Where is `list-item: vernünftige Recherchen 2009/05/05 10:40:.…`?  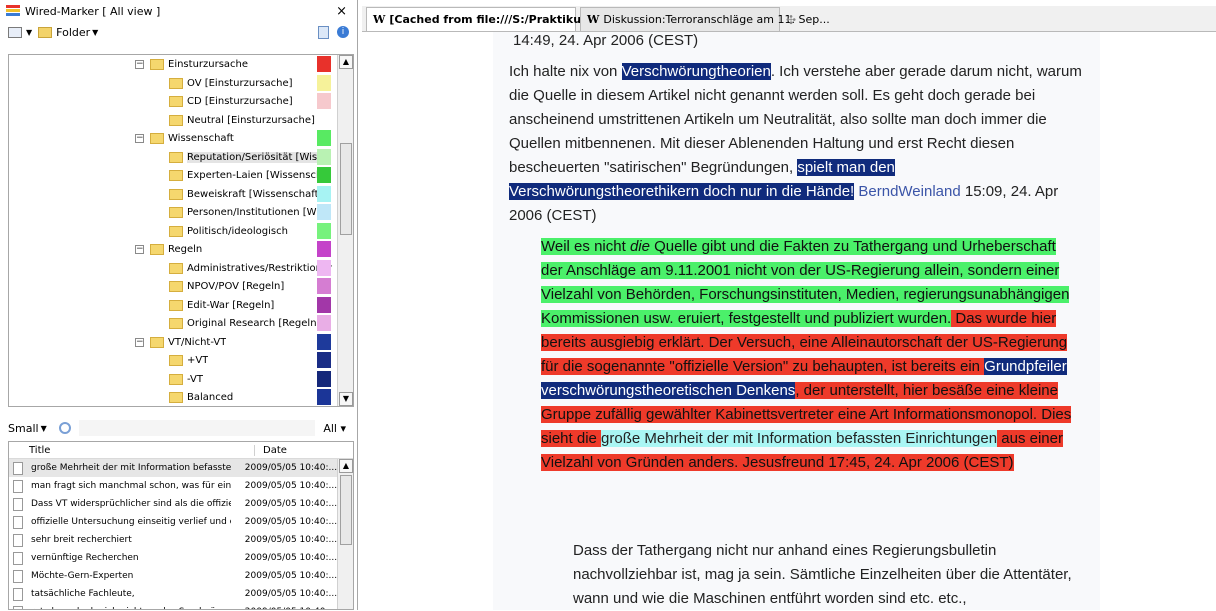 list-item: vernünftige Recherchen 2009/05/05 10:40:.… is located at coordinates (173, 558).